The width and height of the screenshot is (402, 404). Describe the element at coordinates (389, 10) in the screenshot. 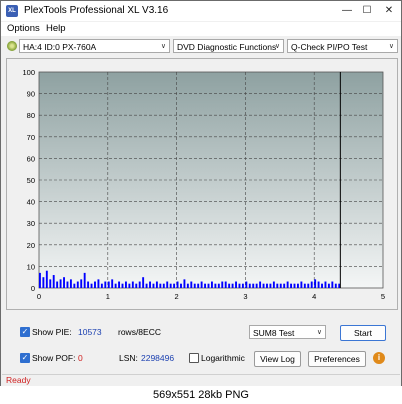

I see `close-icon: ✕` at that location.